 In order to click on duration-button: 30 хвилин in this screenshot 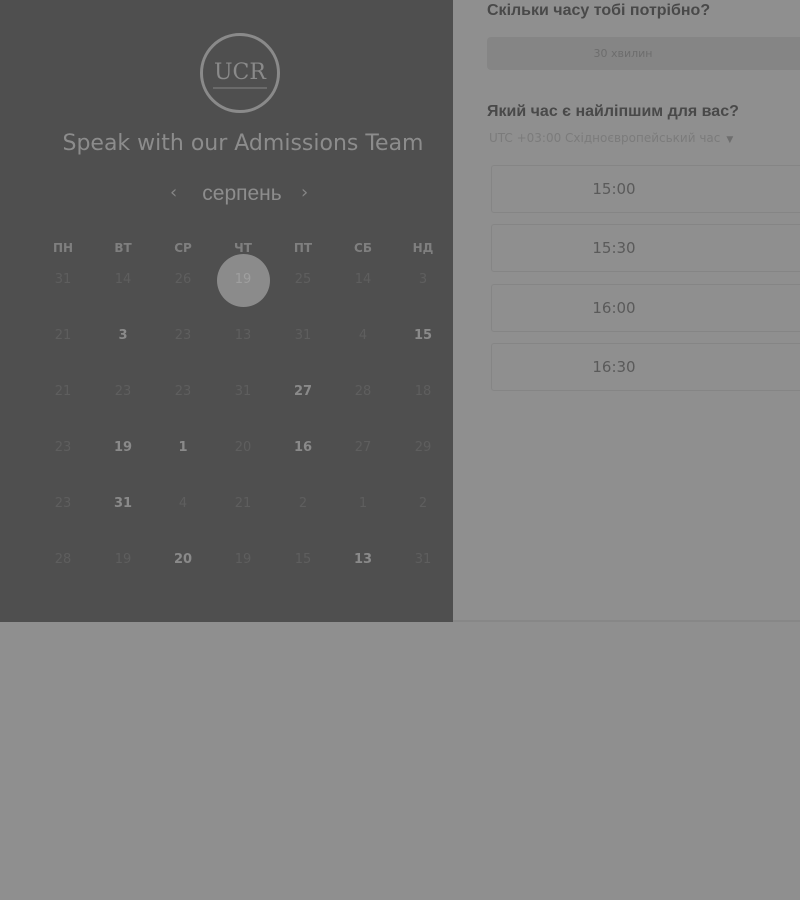, I will do `click(643, 53)`.